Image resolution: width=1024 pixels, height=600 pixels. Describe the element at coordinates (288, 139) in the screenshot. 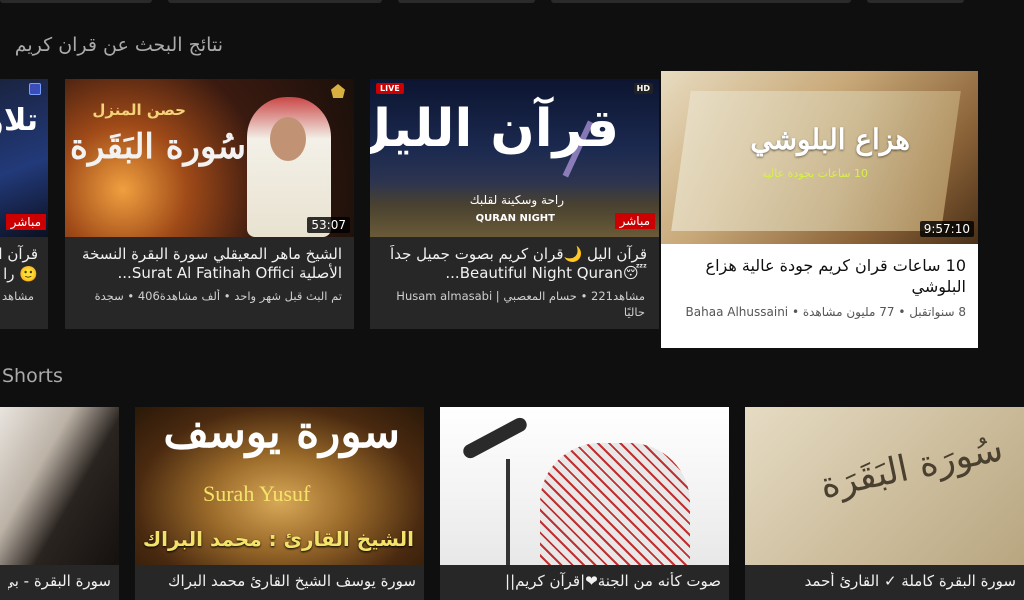

I see `sheikh-face` at that location.